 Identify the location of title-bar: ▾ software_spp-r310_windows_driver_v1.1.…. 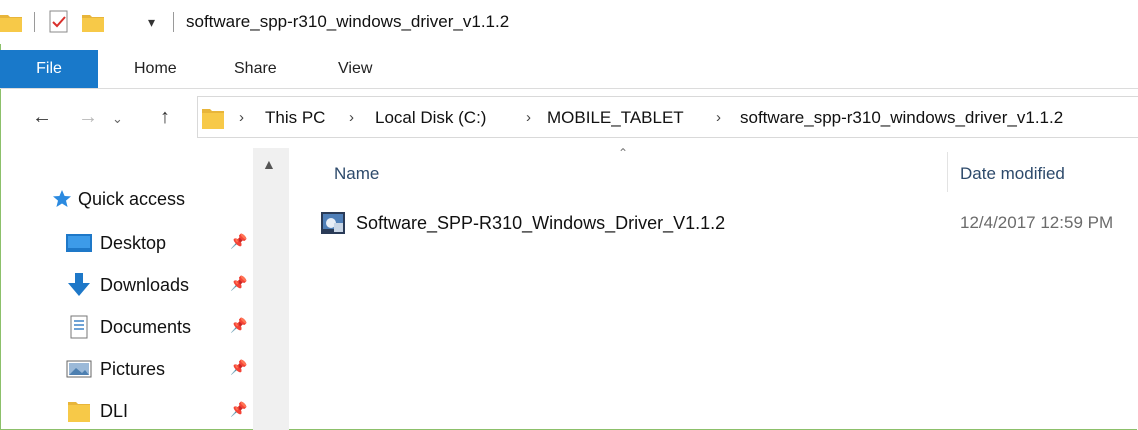
(569, 22).